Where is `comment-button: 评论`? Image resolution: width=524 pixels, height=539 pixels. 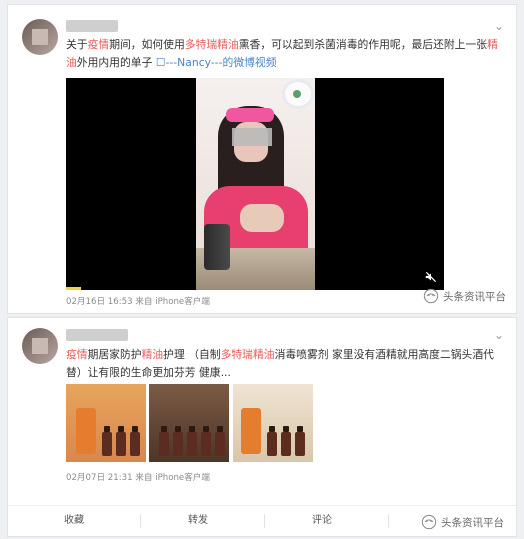 comment-button: 评论 is located at coordinates (322, 521).